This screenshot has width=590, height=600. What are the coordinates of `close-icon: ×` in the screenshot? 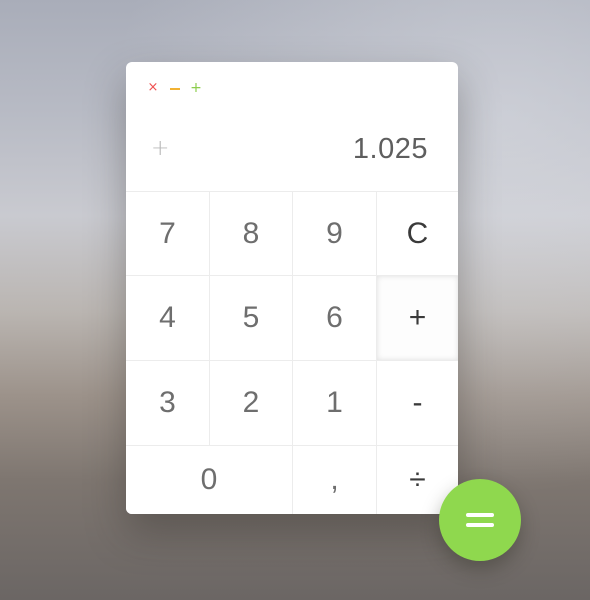 It's located at (153, 88).